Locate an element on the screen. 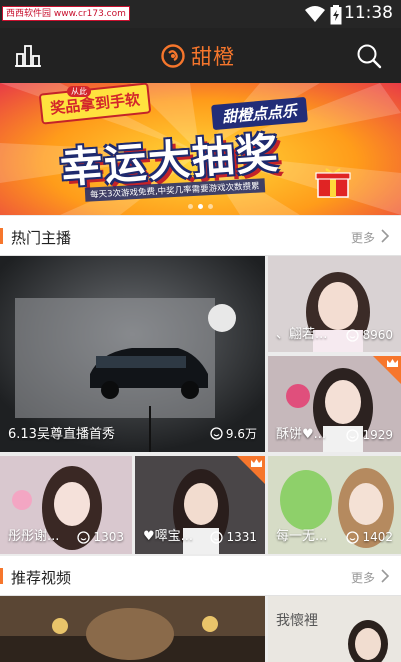 This screenshot has width=401, height=662. recommend-section-header: 推荐视频 更多 is located at coordinates (200, 576).